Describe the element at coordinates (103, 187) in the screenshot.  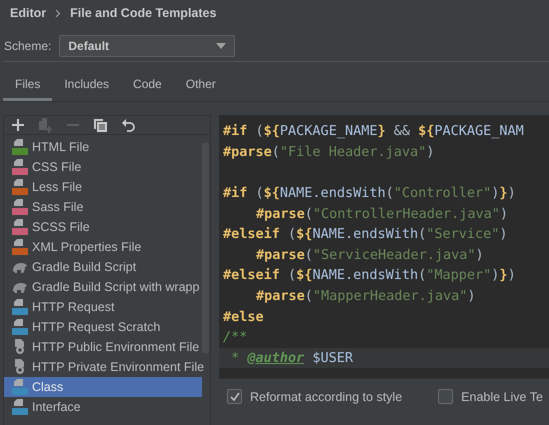
I see `template-item: Less File` at that location.